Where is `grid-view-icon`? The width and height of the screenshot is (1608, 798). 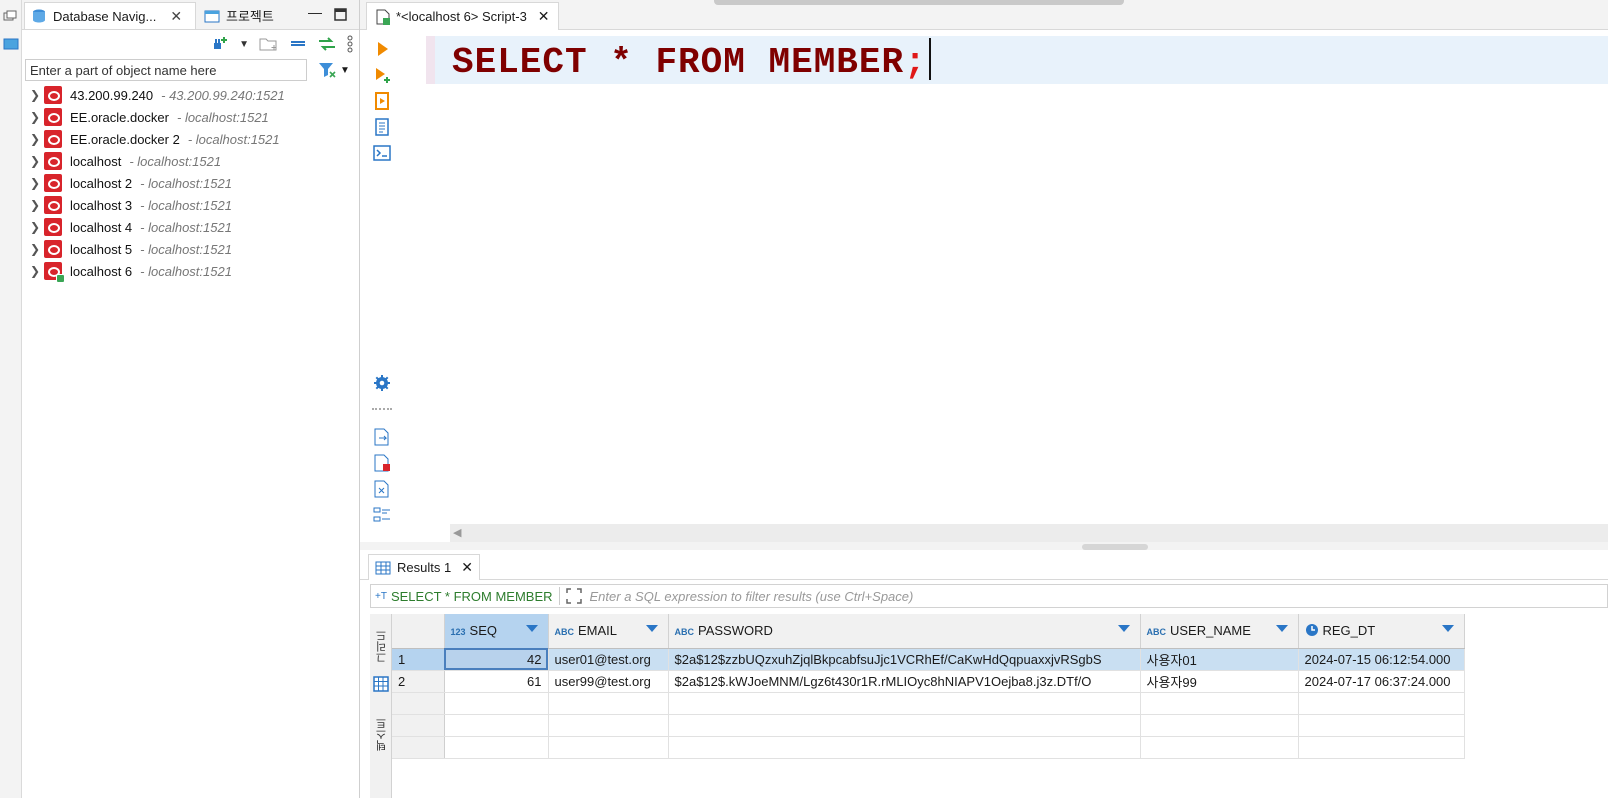
grid-view-icon is located at coordinates (381, 684).